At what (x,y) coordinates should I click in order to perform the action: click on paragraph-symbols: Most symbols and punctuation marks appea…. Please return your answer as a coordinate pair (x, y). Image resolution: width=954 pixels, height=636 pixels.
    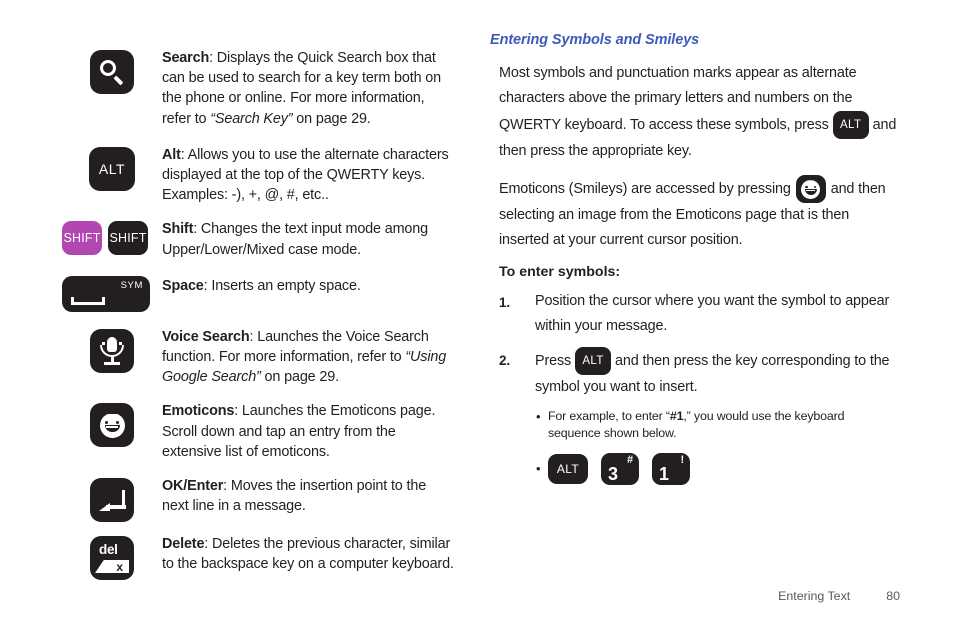
    Looking at the image, I should click on (699, 112).